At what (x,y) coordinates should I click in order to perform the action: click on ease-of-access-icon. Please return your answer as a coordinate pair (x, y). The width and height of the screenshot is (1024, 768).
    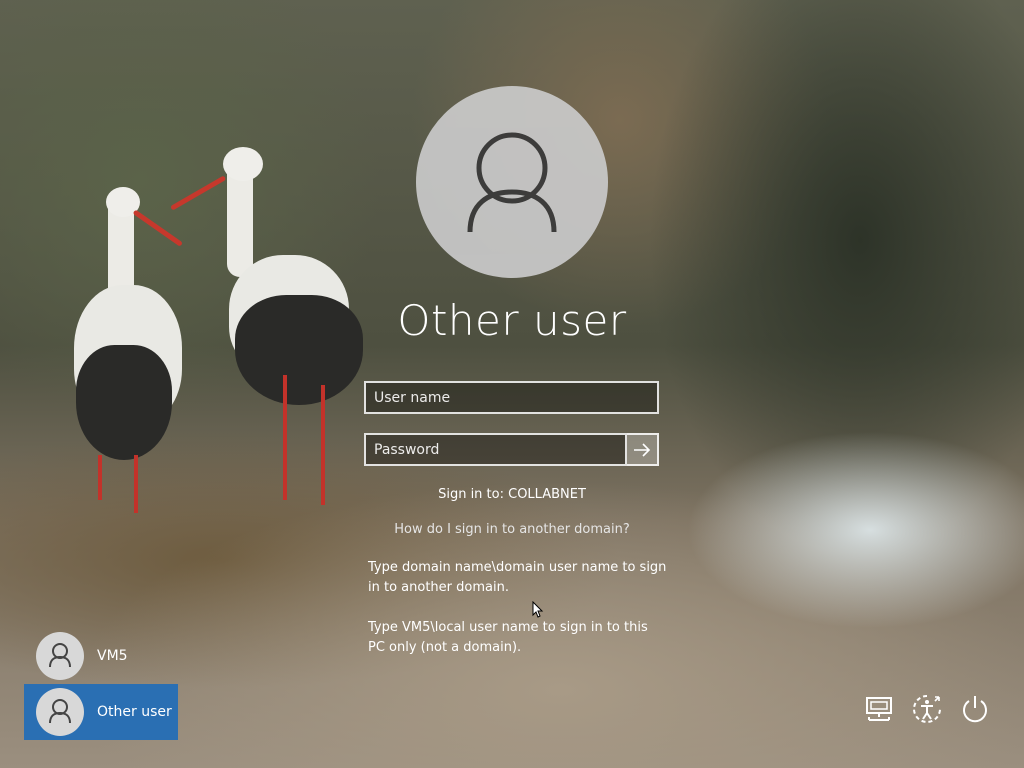
    Looking at the image, I should click on (927, 709).